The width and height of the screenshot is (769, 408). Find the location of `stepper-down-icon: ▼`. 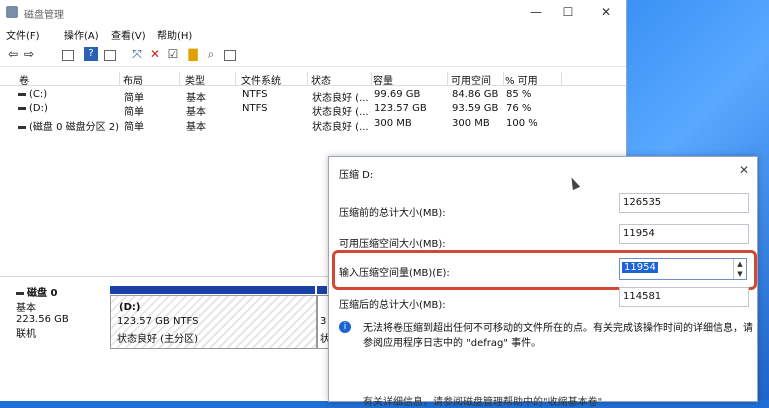

stepper-down-icon: ▼ is located at coordinates (740, 274).